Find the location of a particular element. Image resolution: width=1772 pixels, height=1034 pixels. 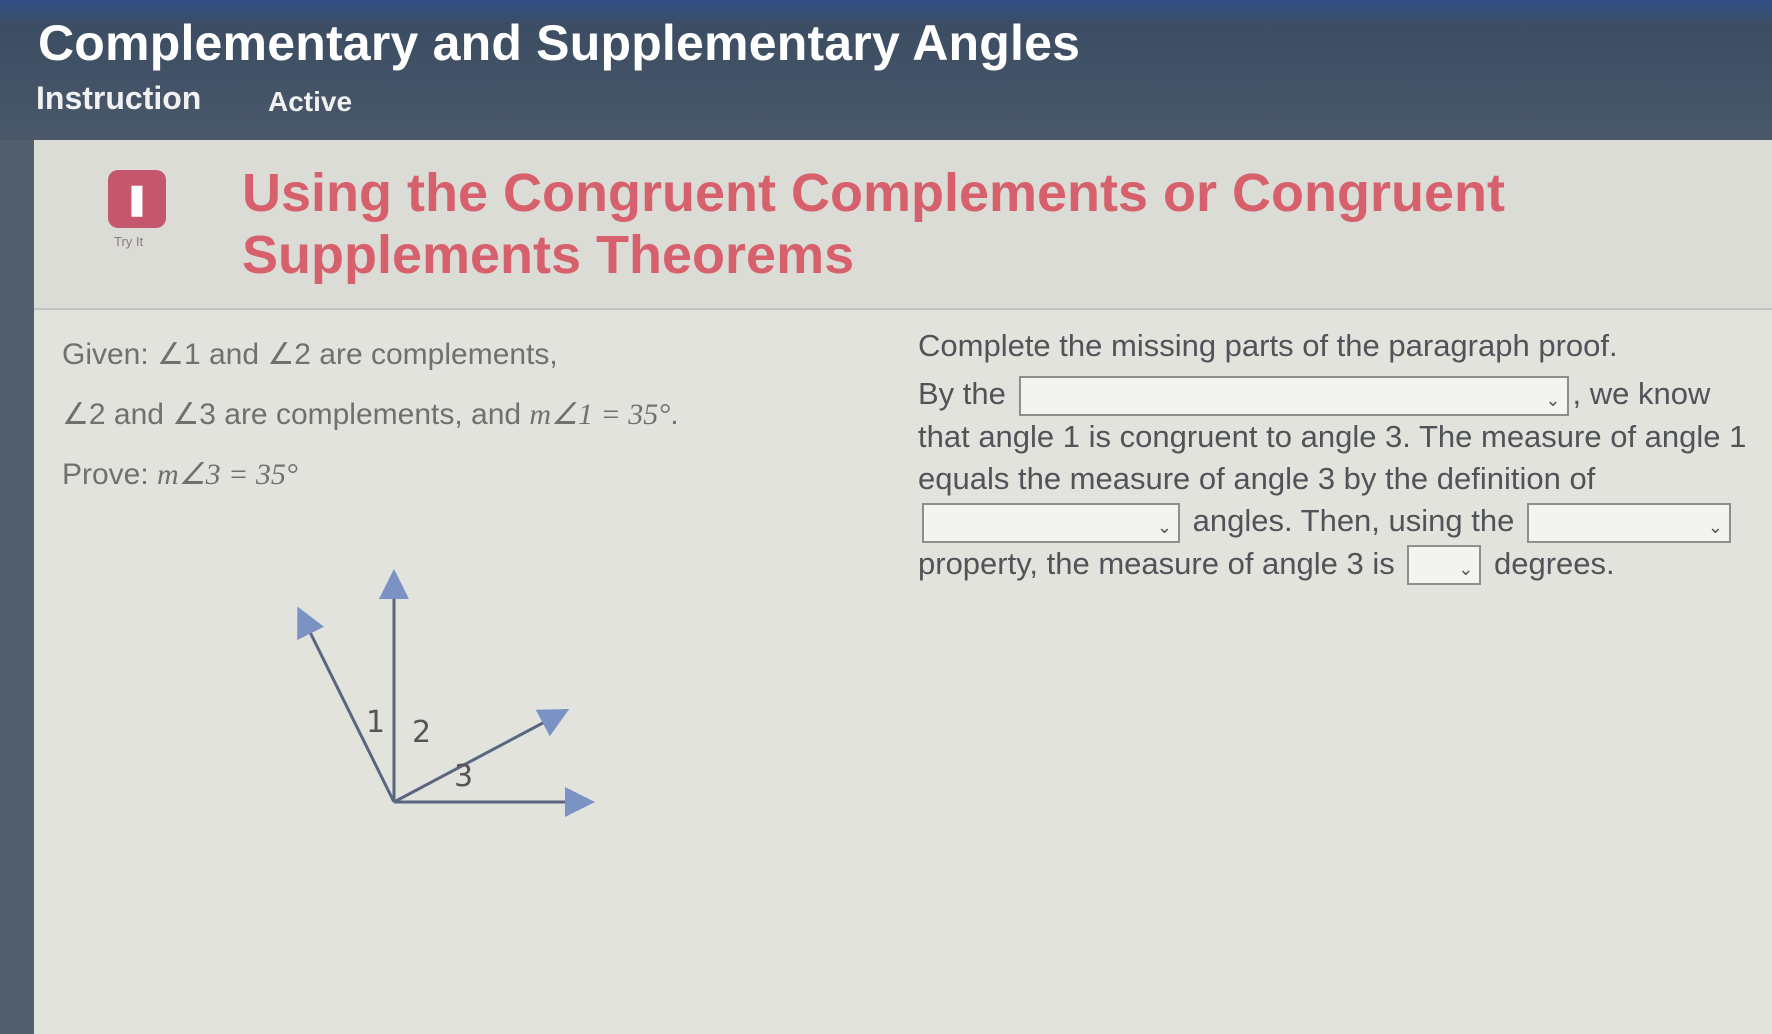

proof-text: property, the measure of angle 3 is is located at coordinates (1156, 563).